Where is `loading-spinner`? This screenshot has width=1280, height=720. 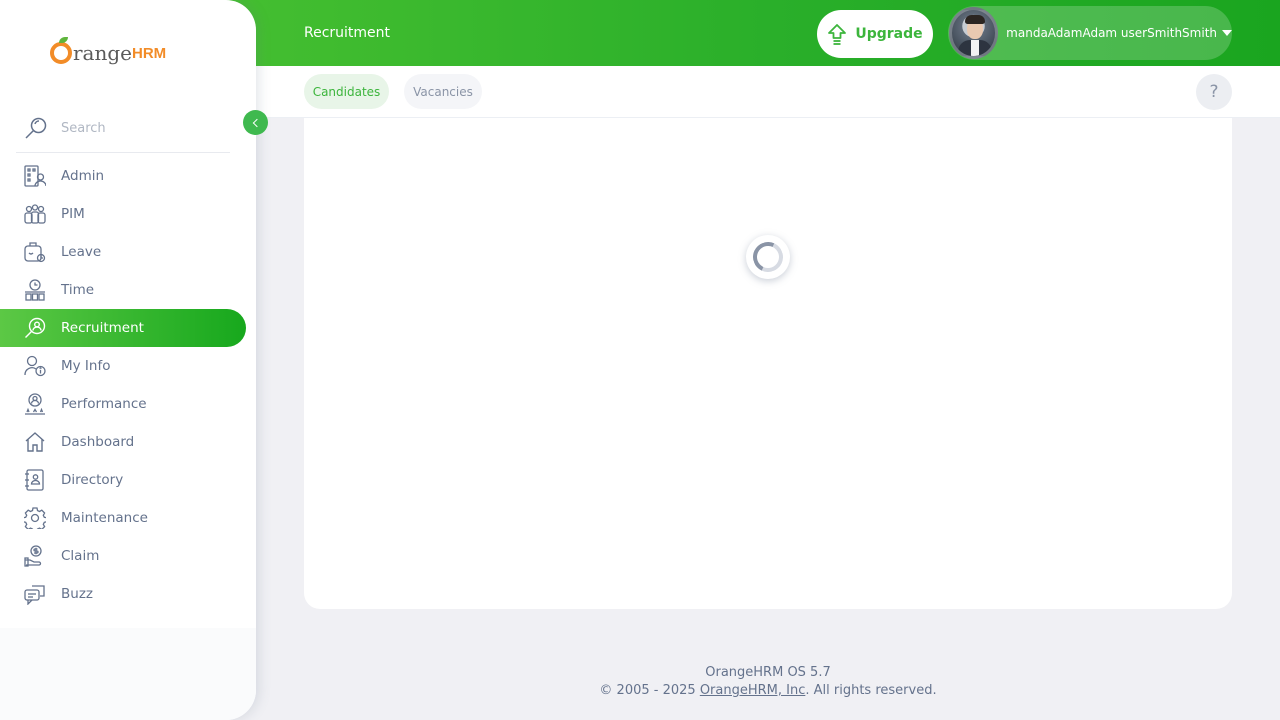 loading-spinner is located at coordinates (768, 257).